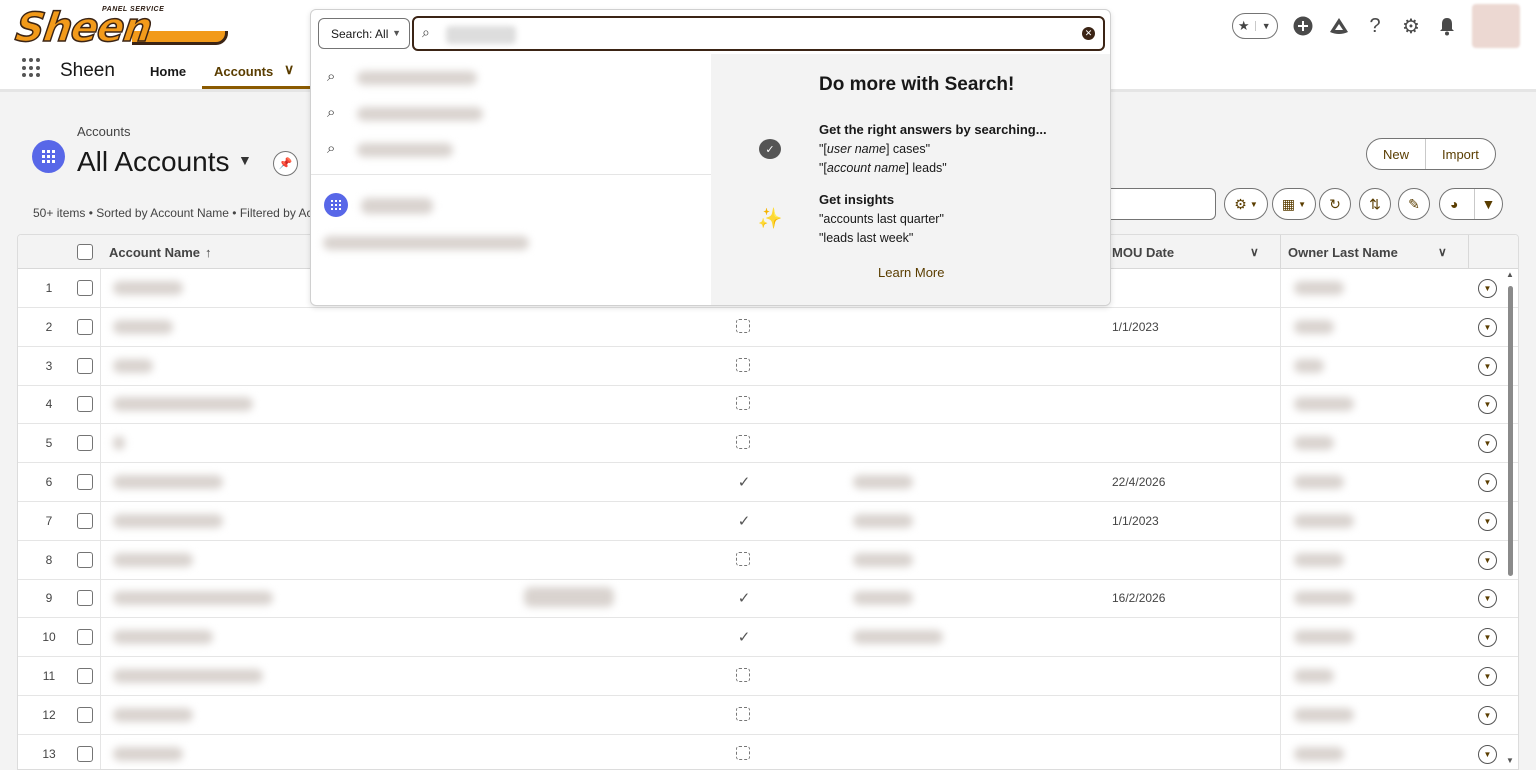  I want to click on pin-icon: 📌, so click(285, 163).